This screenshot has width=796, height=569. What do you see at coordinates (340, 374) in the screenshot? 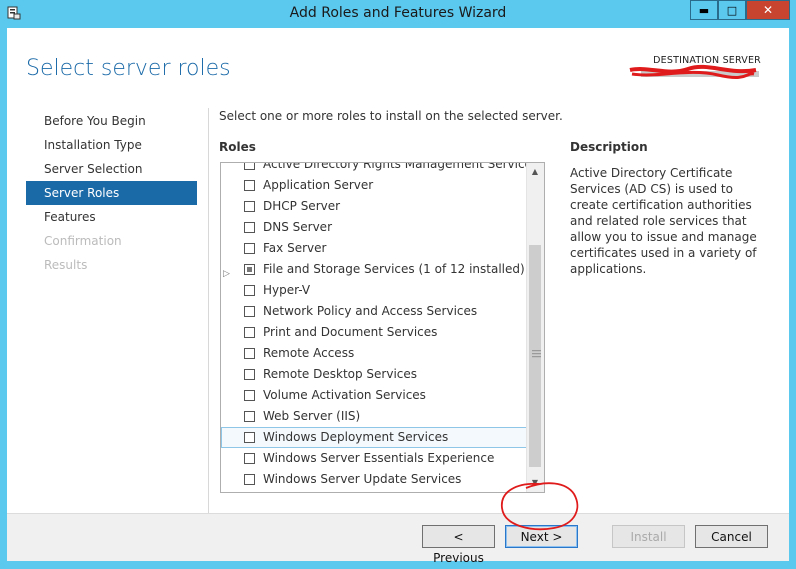
I see `role-label: Remote Desktop Services` at bounding box center [340, 374].